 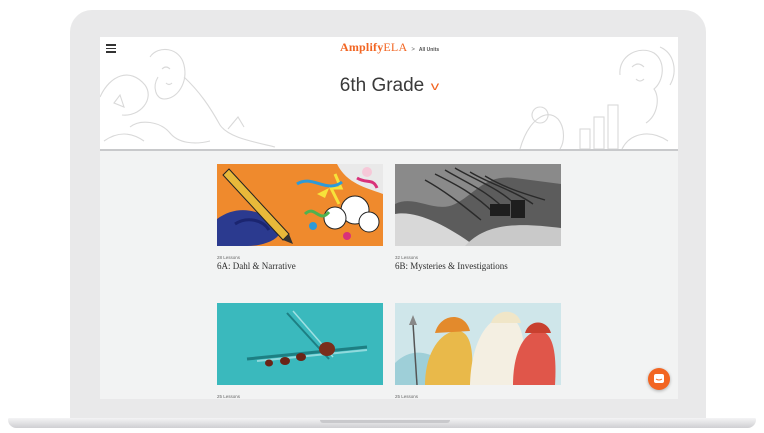 I want to click on unit-lesson-count: 32 Lessons, so click(x=407, y=257).